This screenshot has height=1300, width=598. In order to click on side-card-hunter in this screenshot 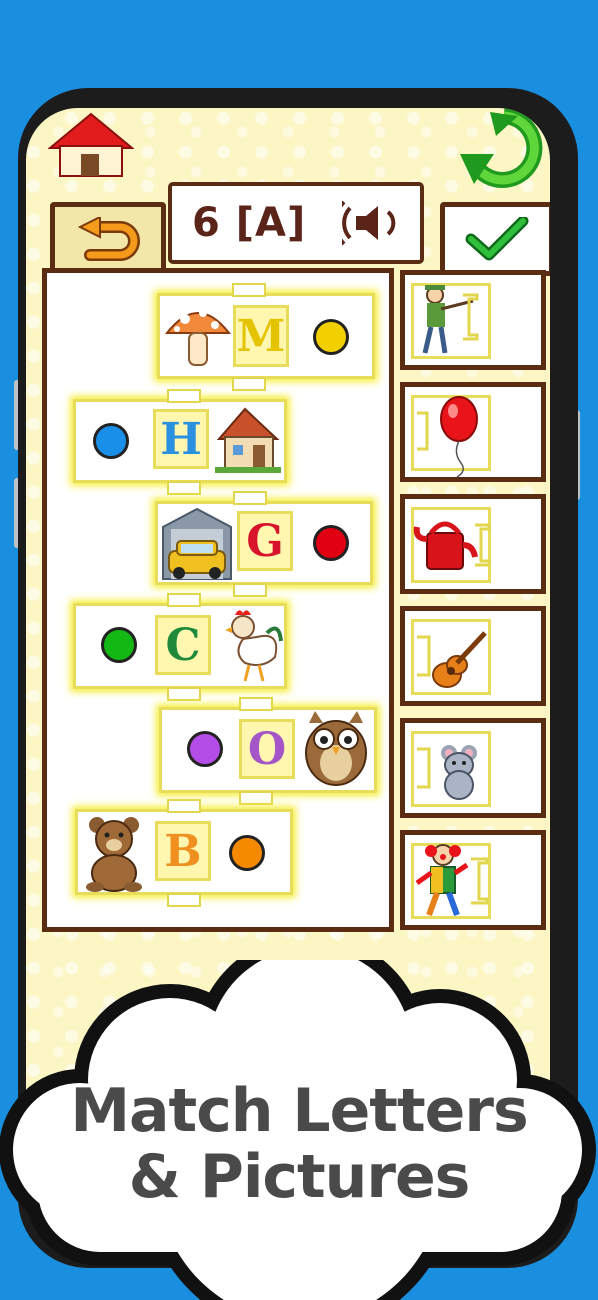, I will do `click(473, 320)`.